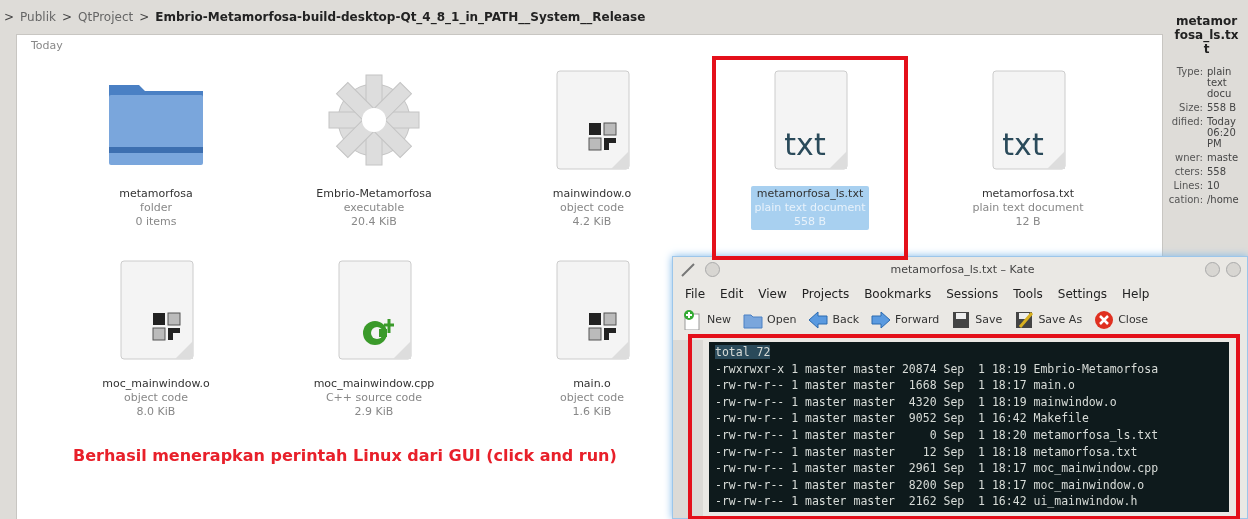  Describe the element at coordinates (695, 293) in the screenshot. I see `menu-item: File` at that location.